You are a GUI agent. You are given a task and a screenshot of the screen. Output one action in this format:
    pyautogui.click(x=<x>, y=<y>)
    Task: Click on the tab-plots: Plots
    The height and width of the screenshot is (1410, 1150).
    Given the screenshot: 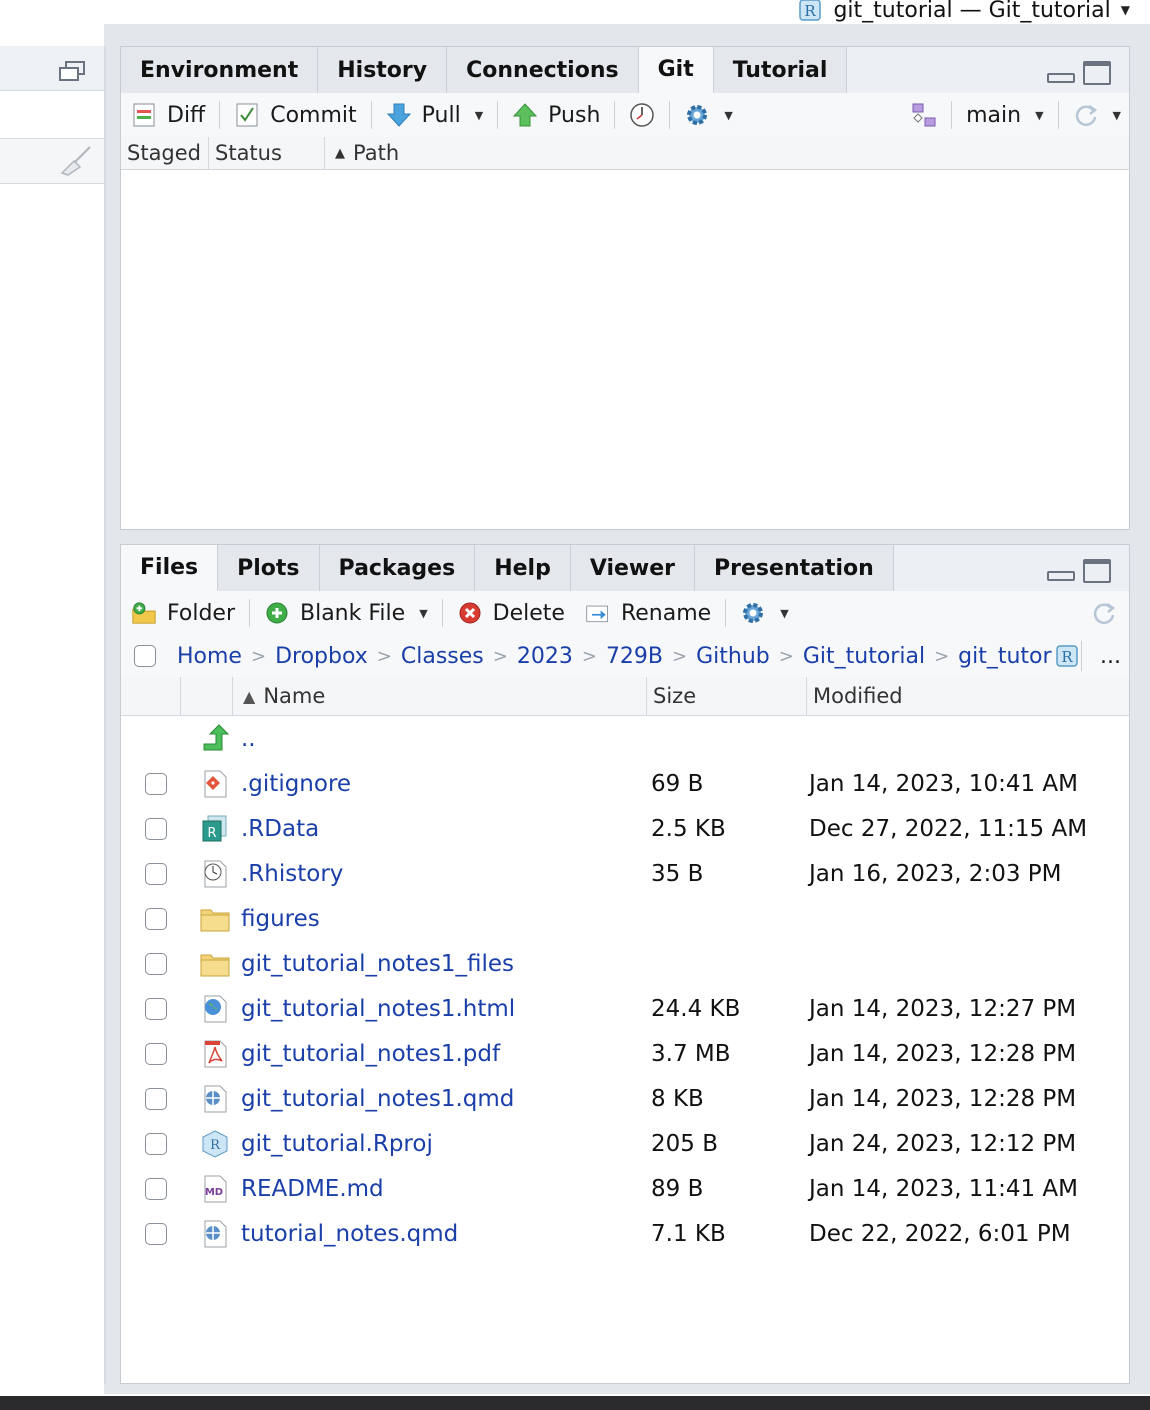 What is the action you would take?
    pyautogui.click(x=269, y=568)
    